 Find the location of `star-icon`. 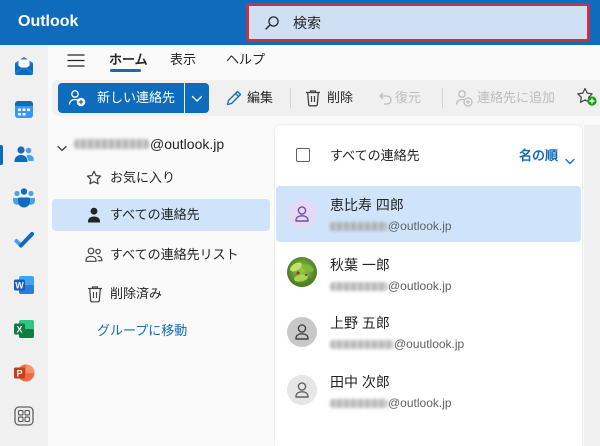

star-icon is located at coordinates (94, 178).